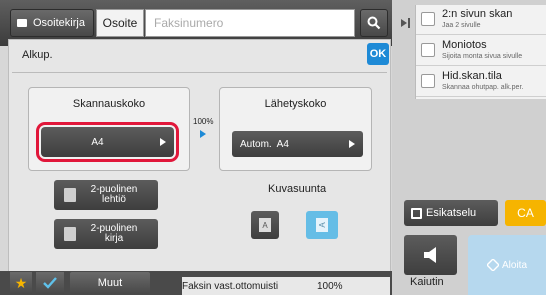  Describe the element at coordinates (203, 121) in the screenshot. I see `ratio-label: 100%` at that location.